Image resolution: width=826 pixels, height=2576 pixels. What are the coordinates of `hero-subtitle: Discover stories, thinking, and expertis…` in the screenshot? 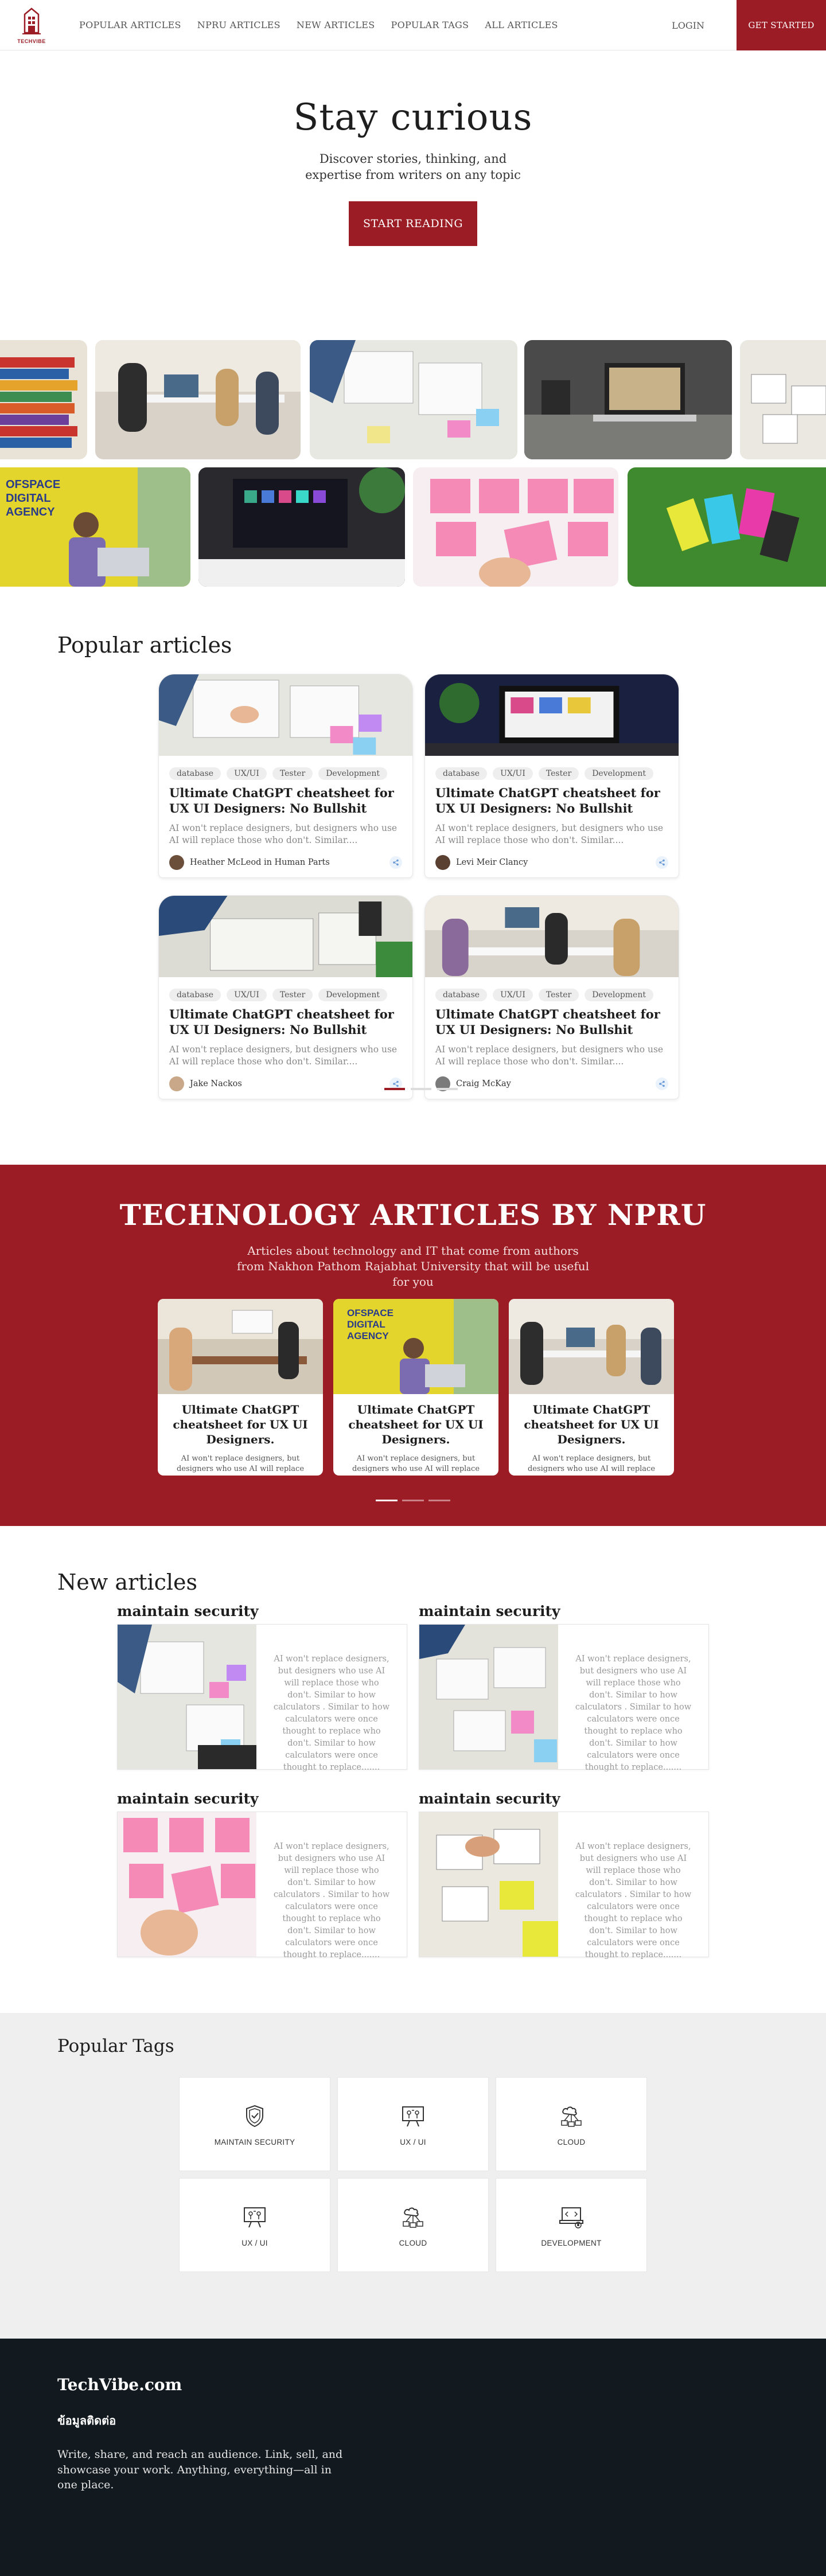 It's located at (413, 167).